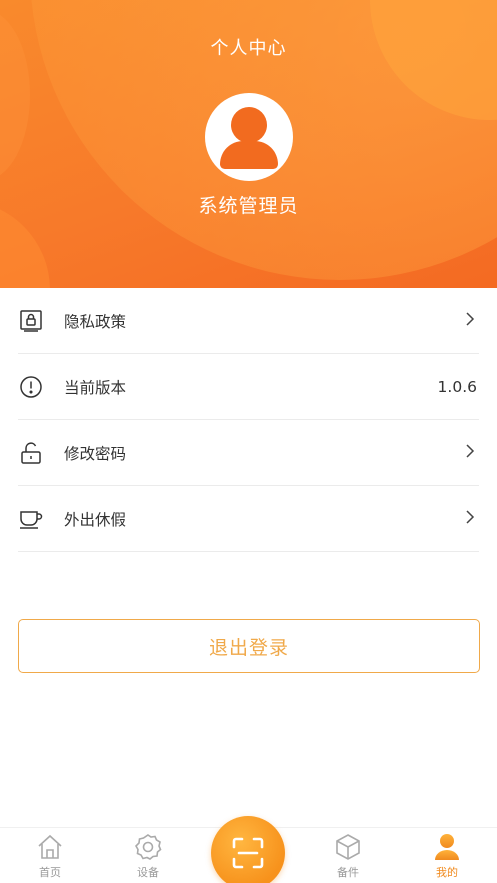 This screenshot has width=497, height=883. Describe the element at coordinates (248, 321) in the screenshot. I see `menu-item-privacy-policy: 隐私政策` at that location.